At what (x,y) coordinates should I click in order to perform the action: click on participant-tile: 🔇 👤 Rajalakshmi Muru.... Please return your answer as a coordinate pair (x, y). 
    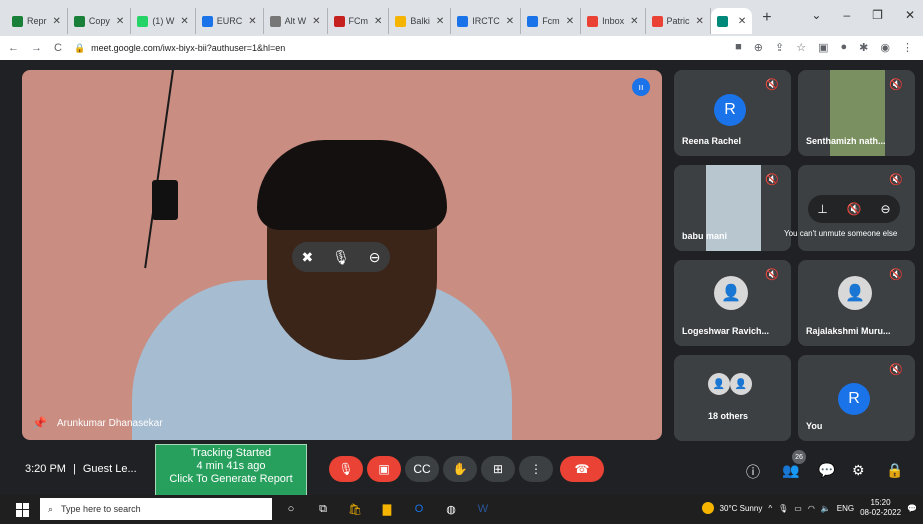
    Looking at the image, I should click on (856, 303).